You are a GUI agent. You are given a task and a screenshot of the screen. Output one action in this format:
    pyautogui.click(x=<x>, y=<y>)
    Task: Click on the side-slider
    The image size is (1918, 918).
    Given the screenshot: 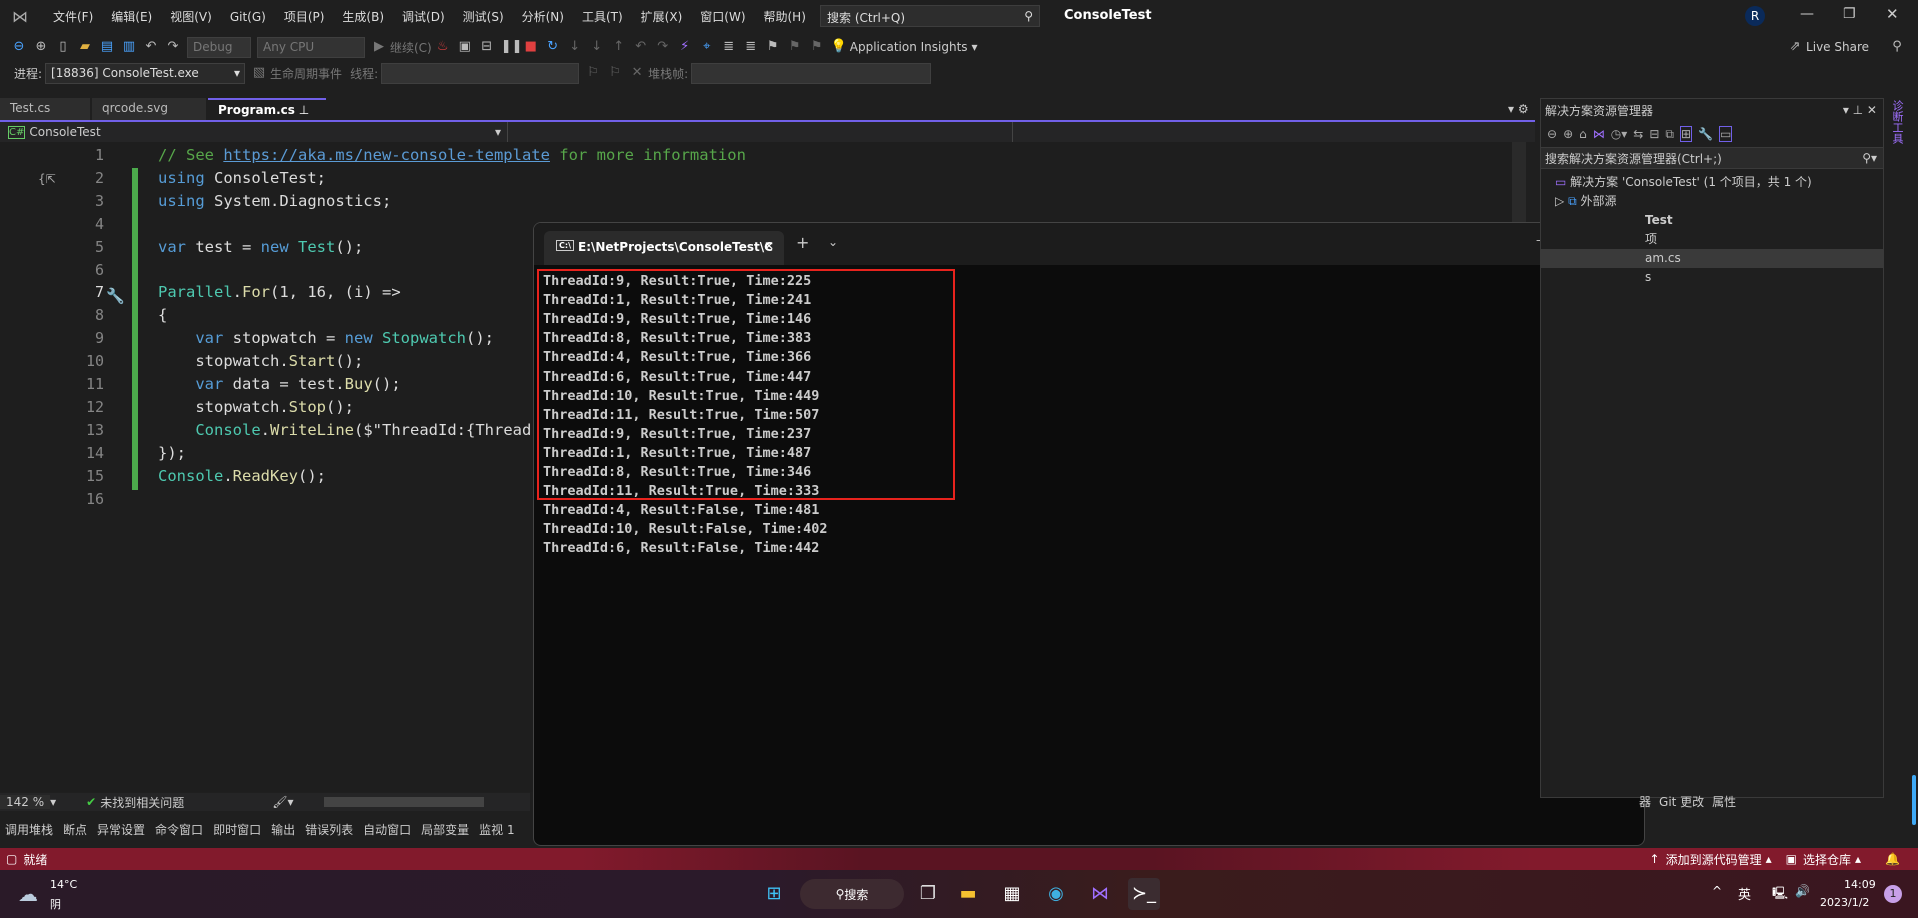 What is the action you would take?
    pyautogui.click(x=1914, y=800)
    